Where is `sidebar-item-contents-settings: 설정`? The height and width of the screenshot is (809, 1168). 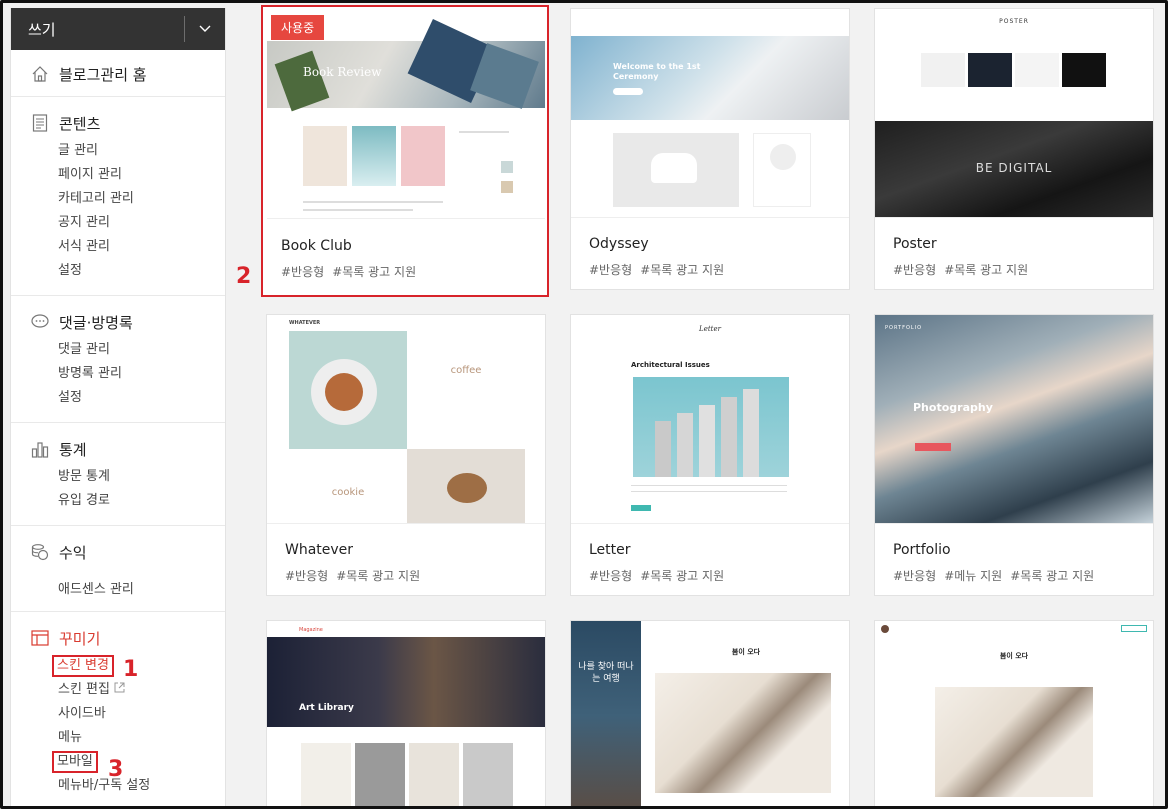 sidebar-item-contents-settings: 설정 is located at coordinates (141, 271).